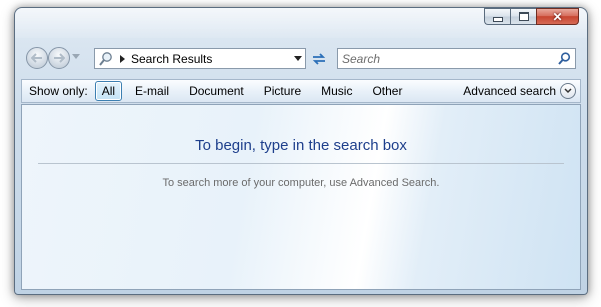 The image size is (601, 307). I want to click on minimize-button, so click(497, 16).